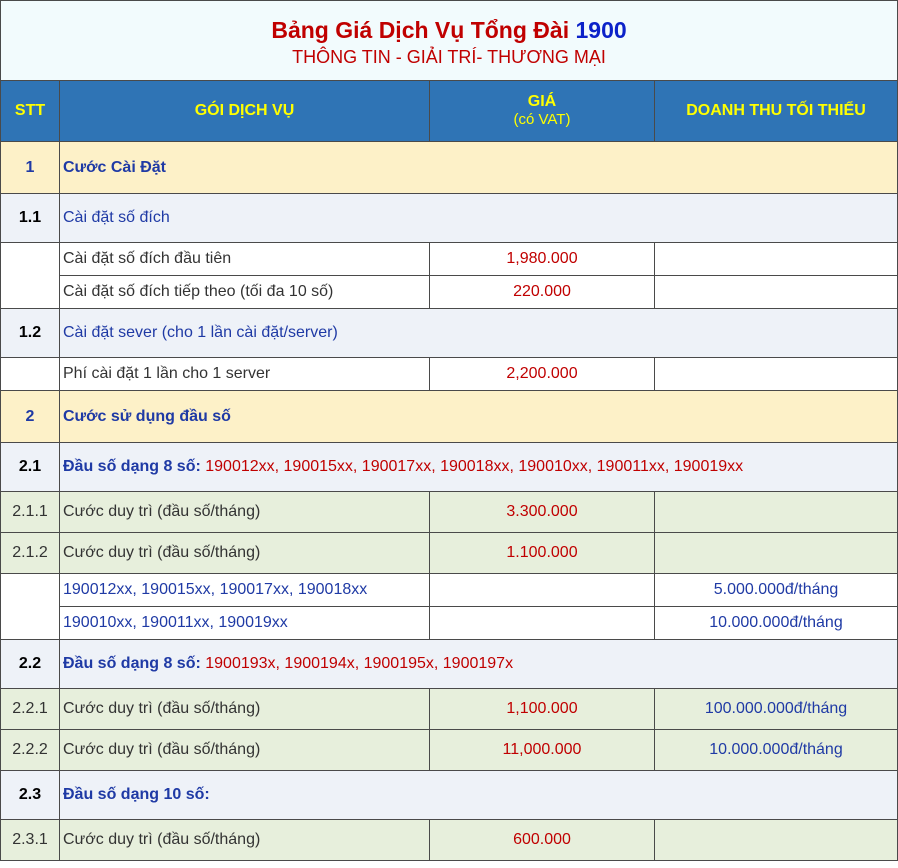 The height and width of the screenshot is (868, 898). Describe the element at coordinates (542, 750) in the screenshot. I see `row-price: 11,000.000` at that location.